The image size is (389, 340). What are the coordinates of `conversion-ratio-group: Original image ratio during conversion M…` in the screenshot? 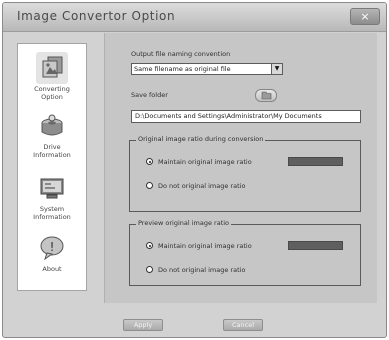 It's located at (245, 173).